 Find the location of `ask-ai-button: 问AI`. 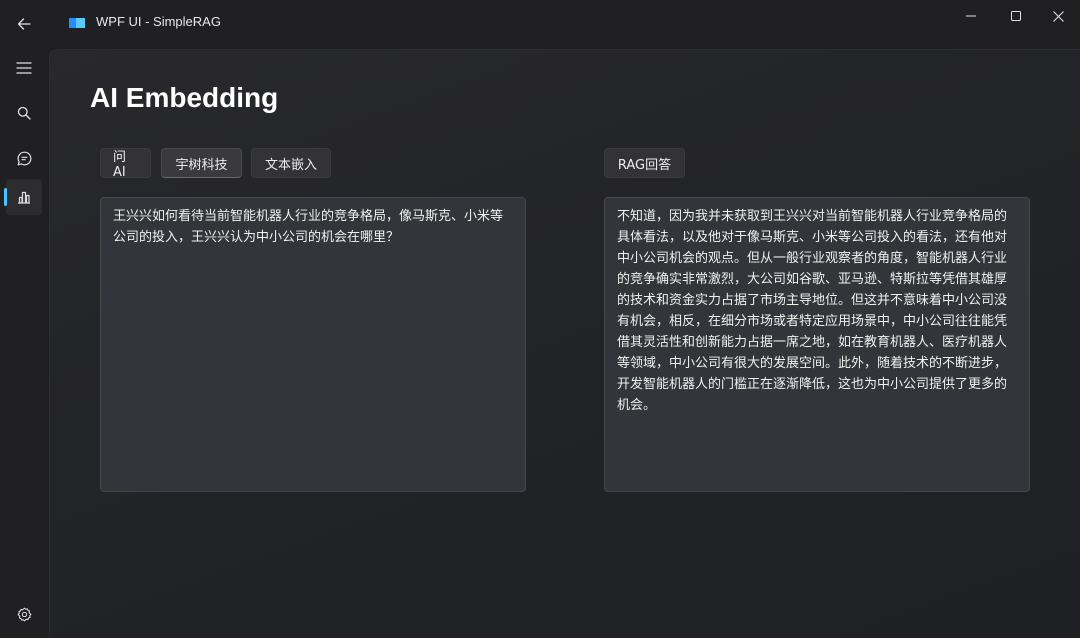

ask-ai-button: 问AI is located at coordinates (125, 164).